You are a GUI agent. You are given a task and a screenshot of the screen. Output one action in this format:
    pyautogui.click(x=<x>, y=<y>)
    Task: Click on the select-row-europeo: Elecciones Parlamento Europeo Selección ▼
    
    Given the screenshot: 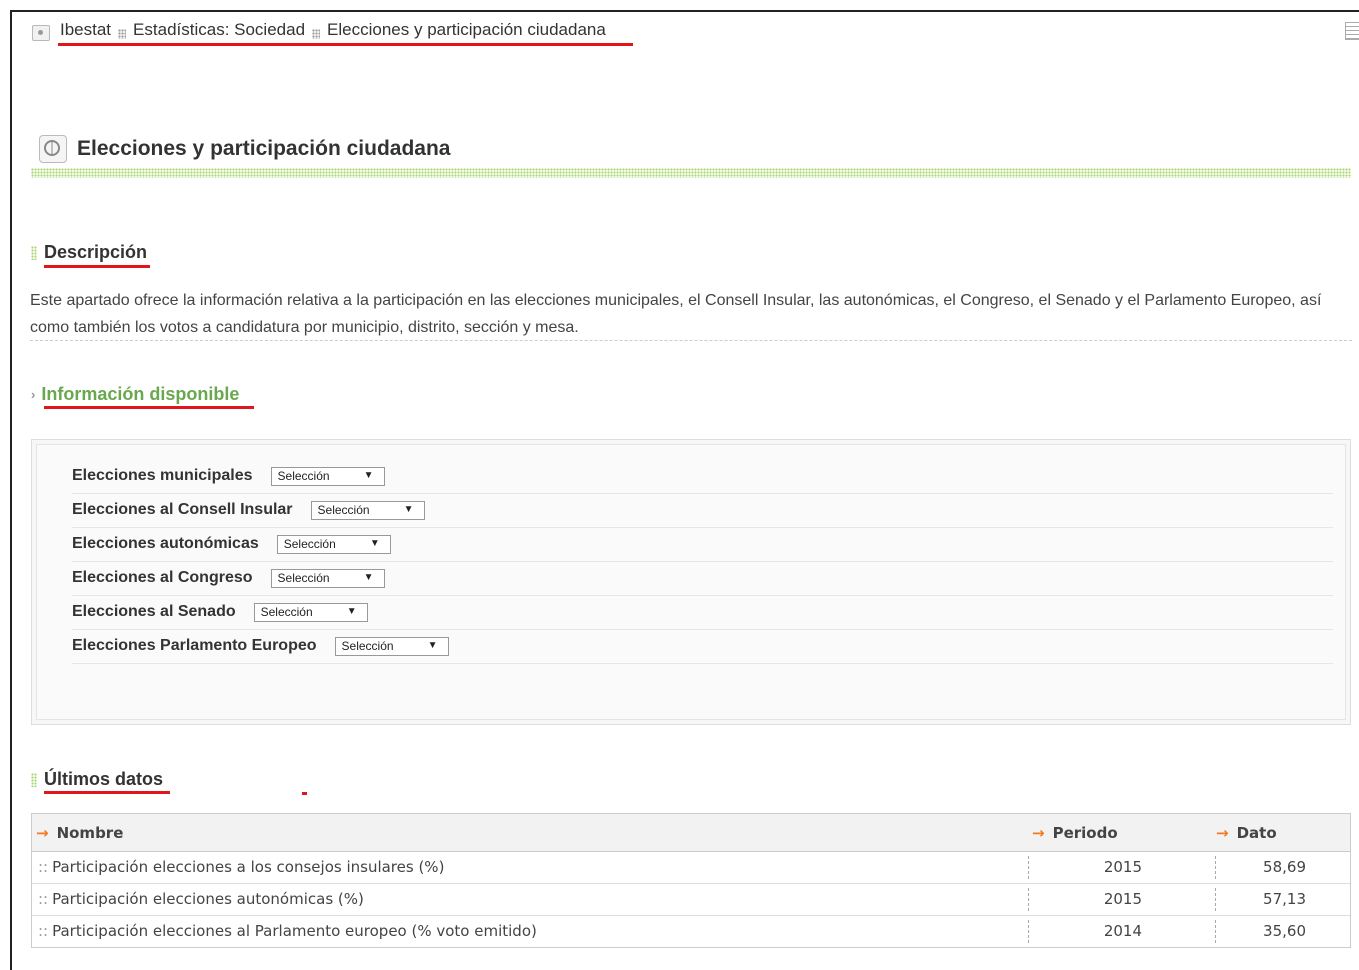 What is the action you would take?
    pyautogui.click(x=702, y=646)
    